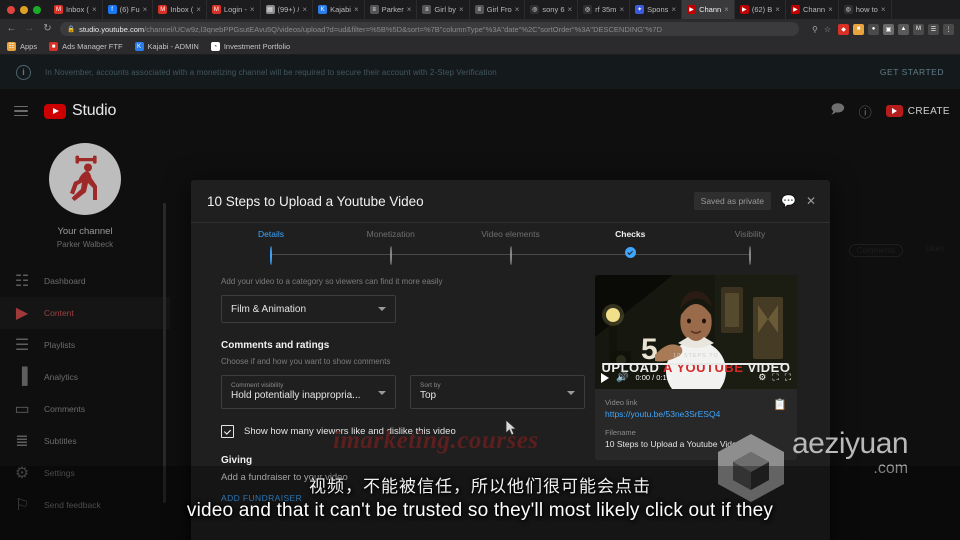 The width and height of the screenshot is (960, 540). I want to click on sidebar-item-subtitles: ≣ Subtitles, so click(85, 441).